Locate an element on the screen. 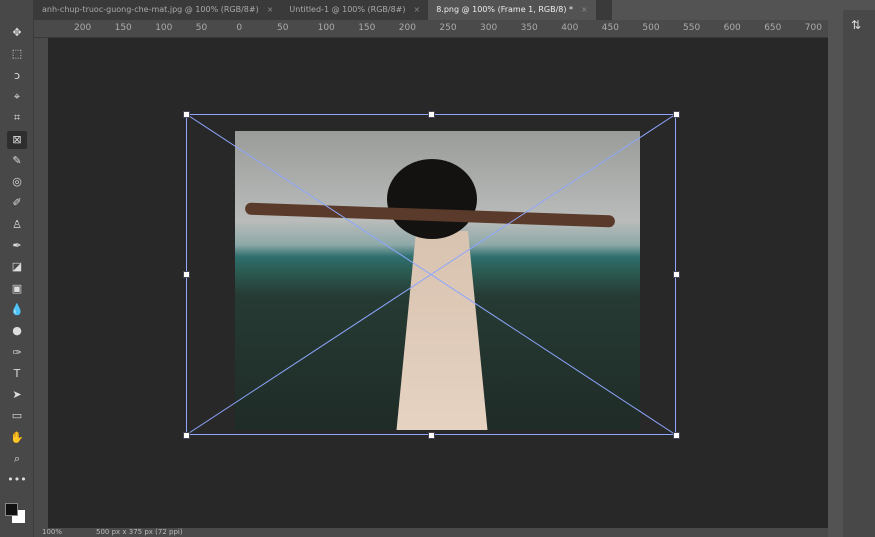  document-size: 500 px x 375 px (72 ppi) is located at coordinates (139, 532).